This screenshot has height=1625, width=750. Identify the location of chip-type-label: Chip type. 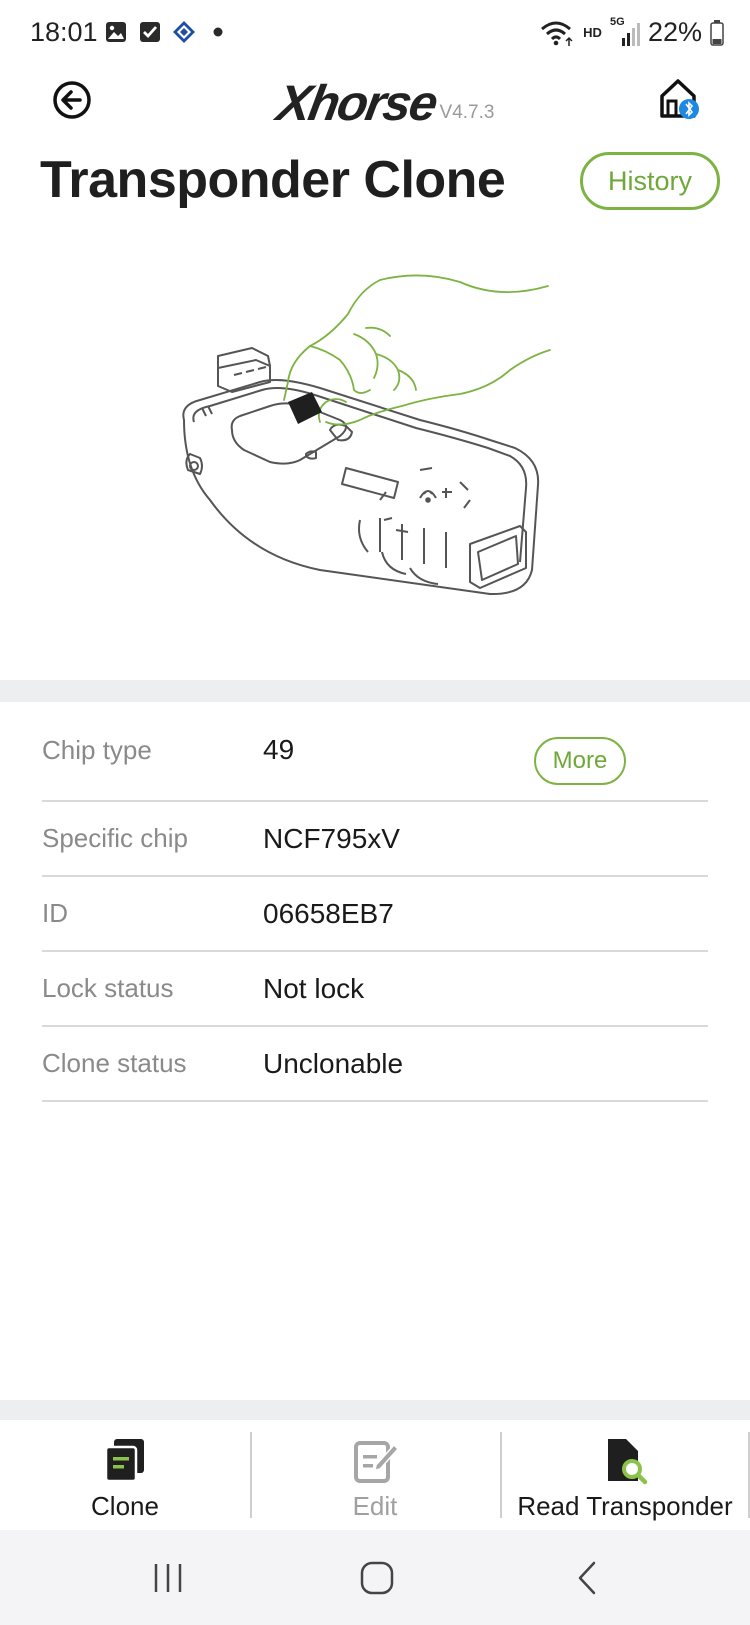
(97, 749).